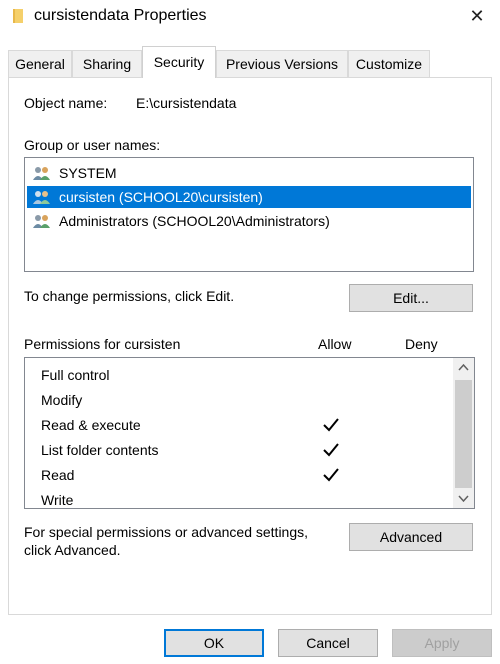 The height and width of the screenshot is (664, 500). Describe the element at coordinates (120, 15) in the screenshot. I see `window-title: cursistendata Properties` at that location.